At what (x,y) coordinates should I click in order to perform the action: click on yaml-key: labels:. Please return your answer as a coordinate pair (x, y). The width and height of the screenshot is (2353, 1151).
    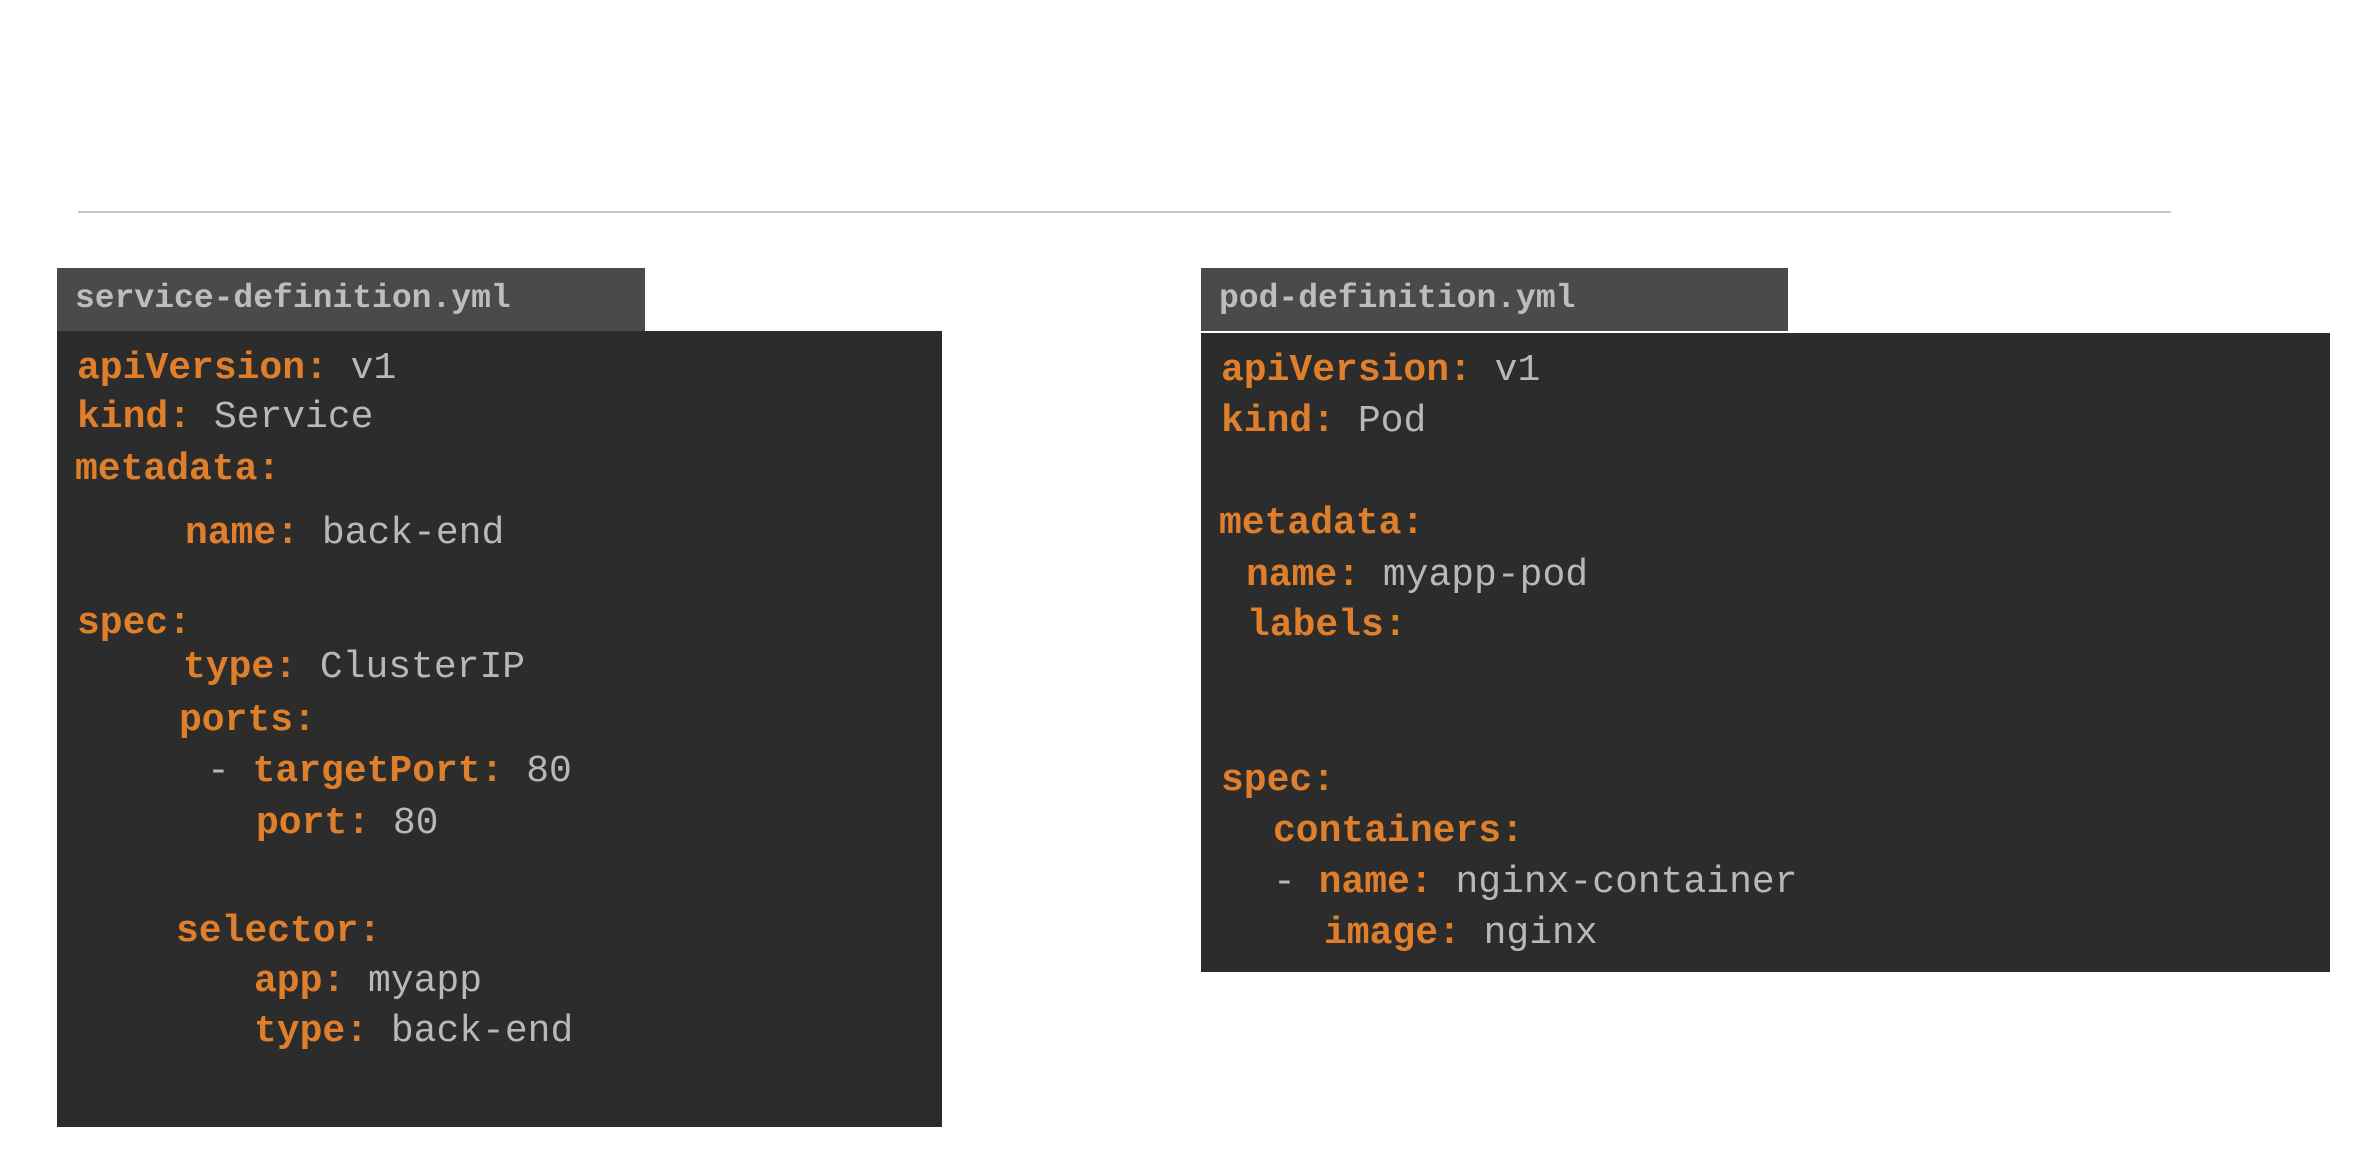
    Looking at the image, I should click on (1327, 625).